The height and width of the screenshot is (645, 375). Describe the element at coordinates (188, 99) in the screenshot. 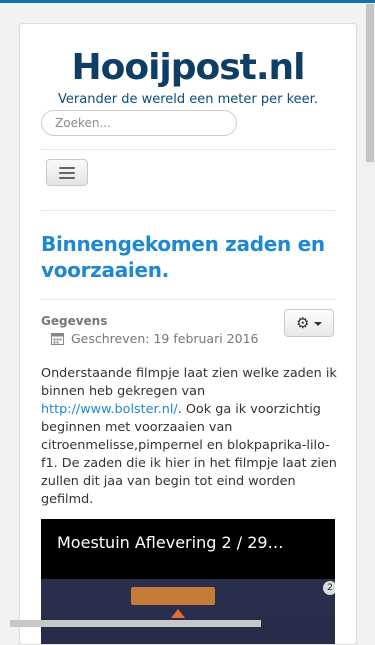

I see `site-tagline: Verander de wereld een meter per keer.` at that location.